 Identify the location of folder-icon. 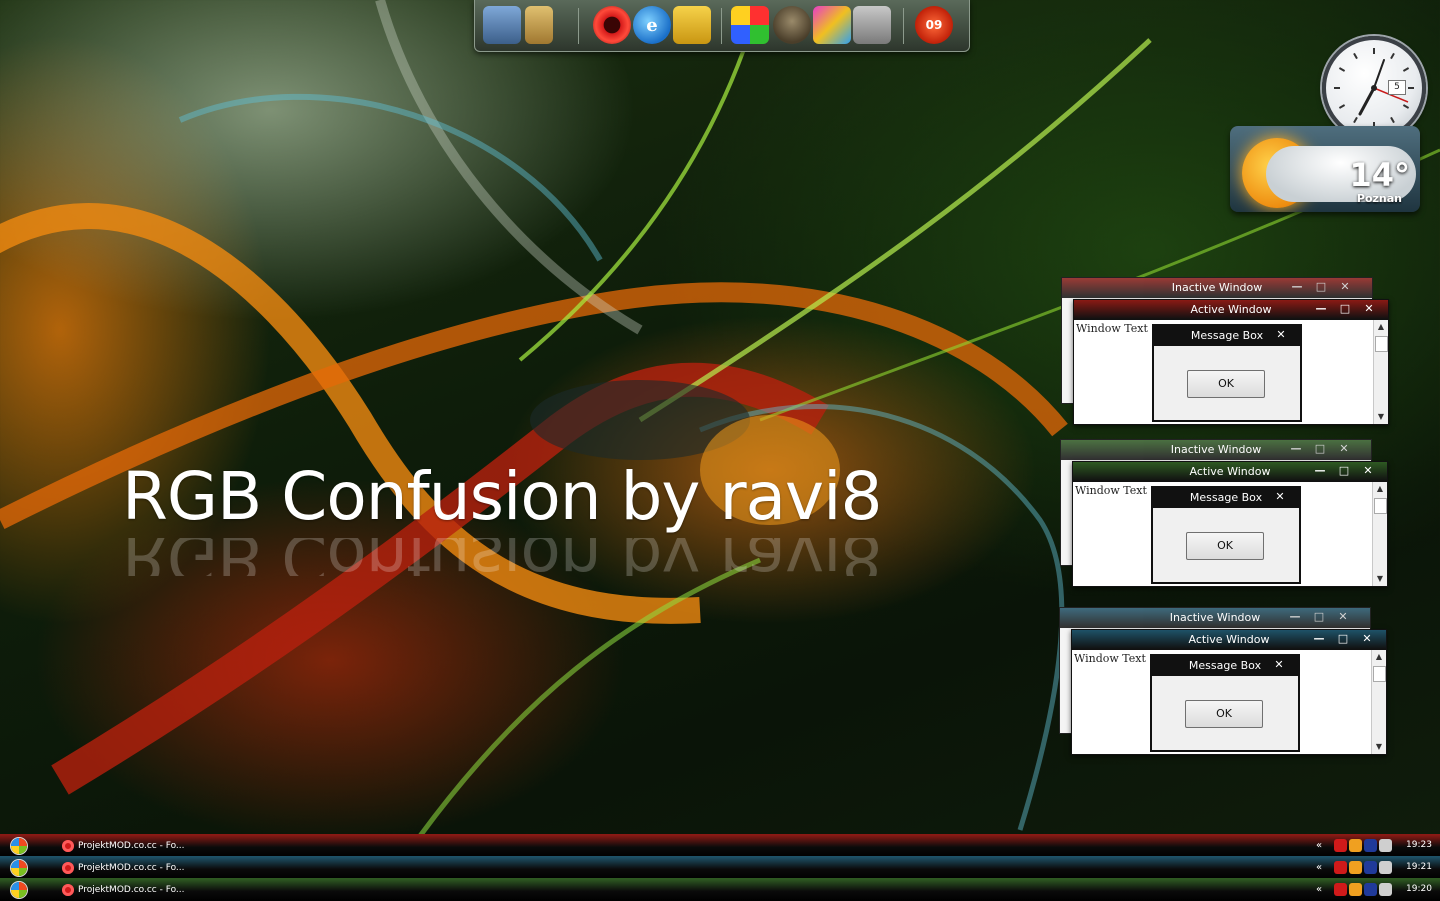
(539, 25).